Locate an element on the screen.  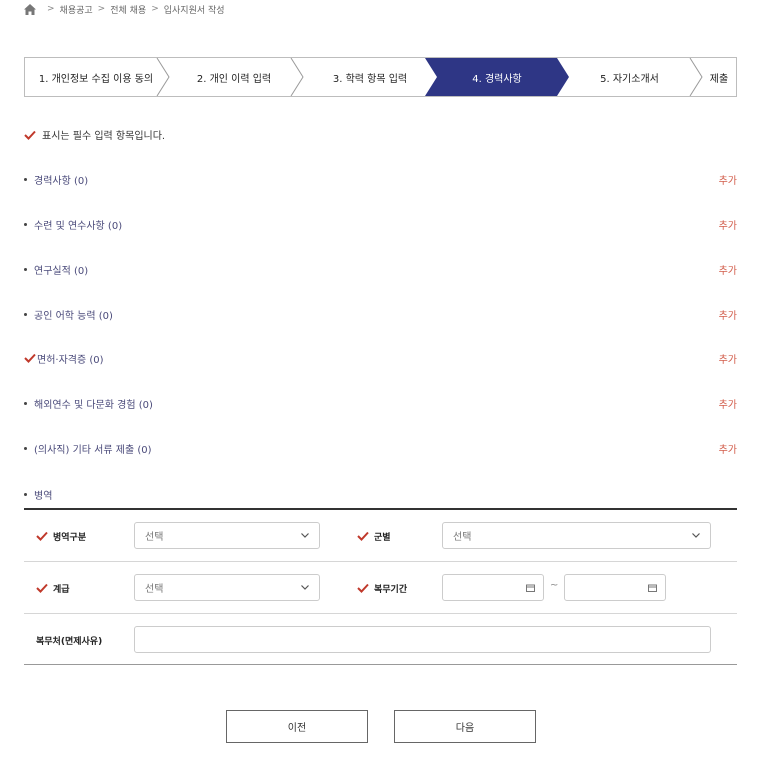
military-branch-label: 군별 is located at coordinates (374, 536).